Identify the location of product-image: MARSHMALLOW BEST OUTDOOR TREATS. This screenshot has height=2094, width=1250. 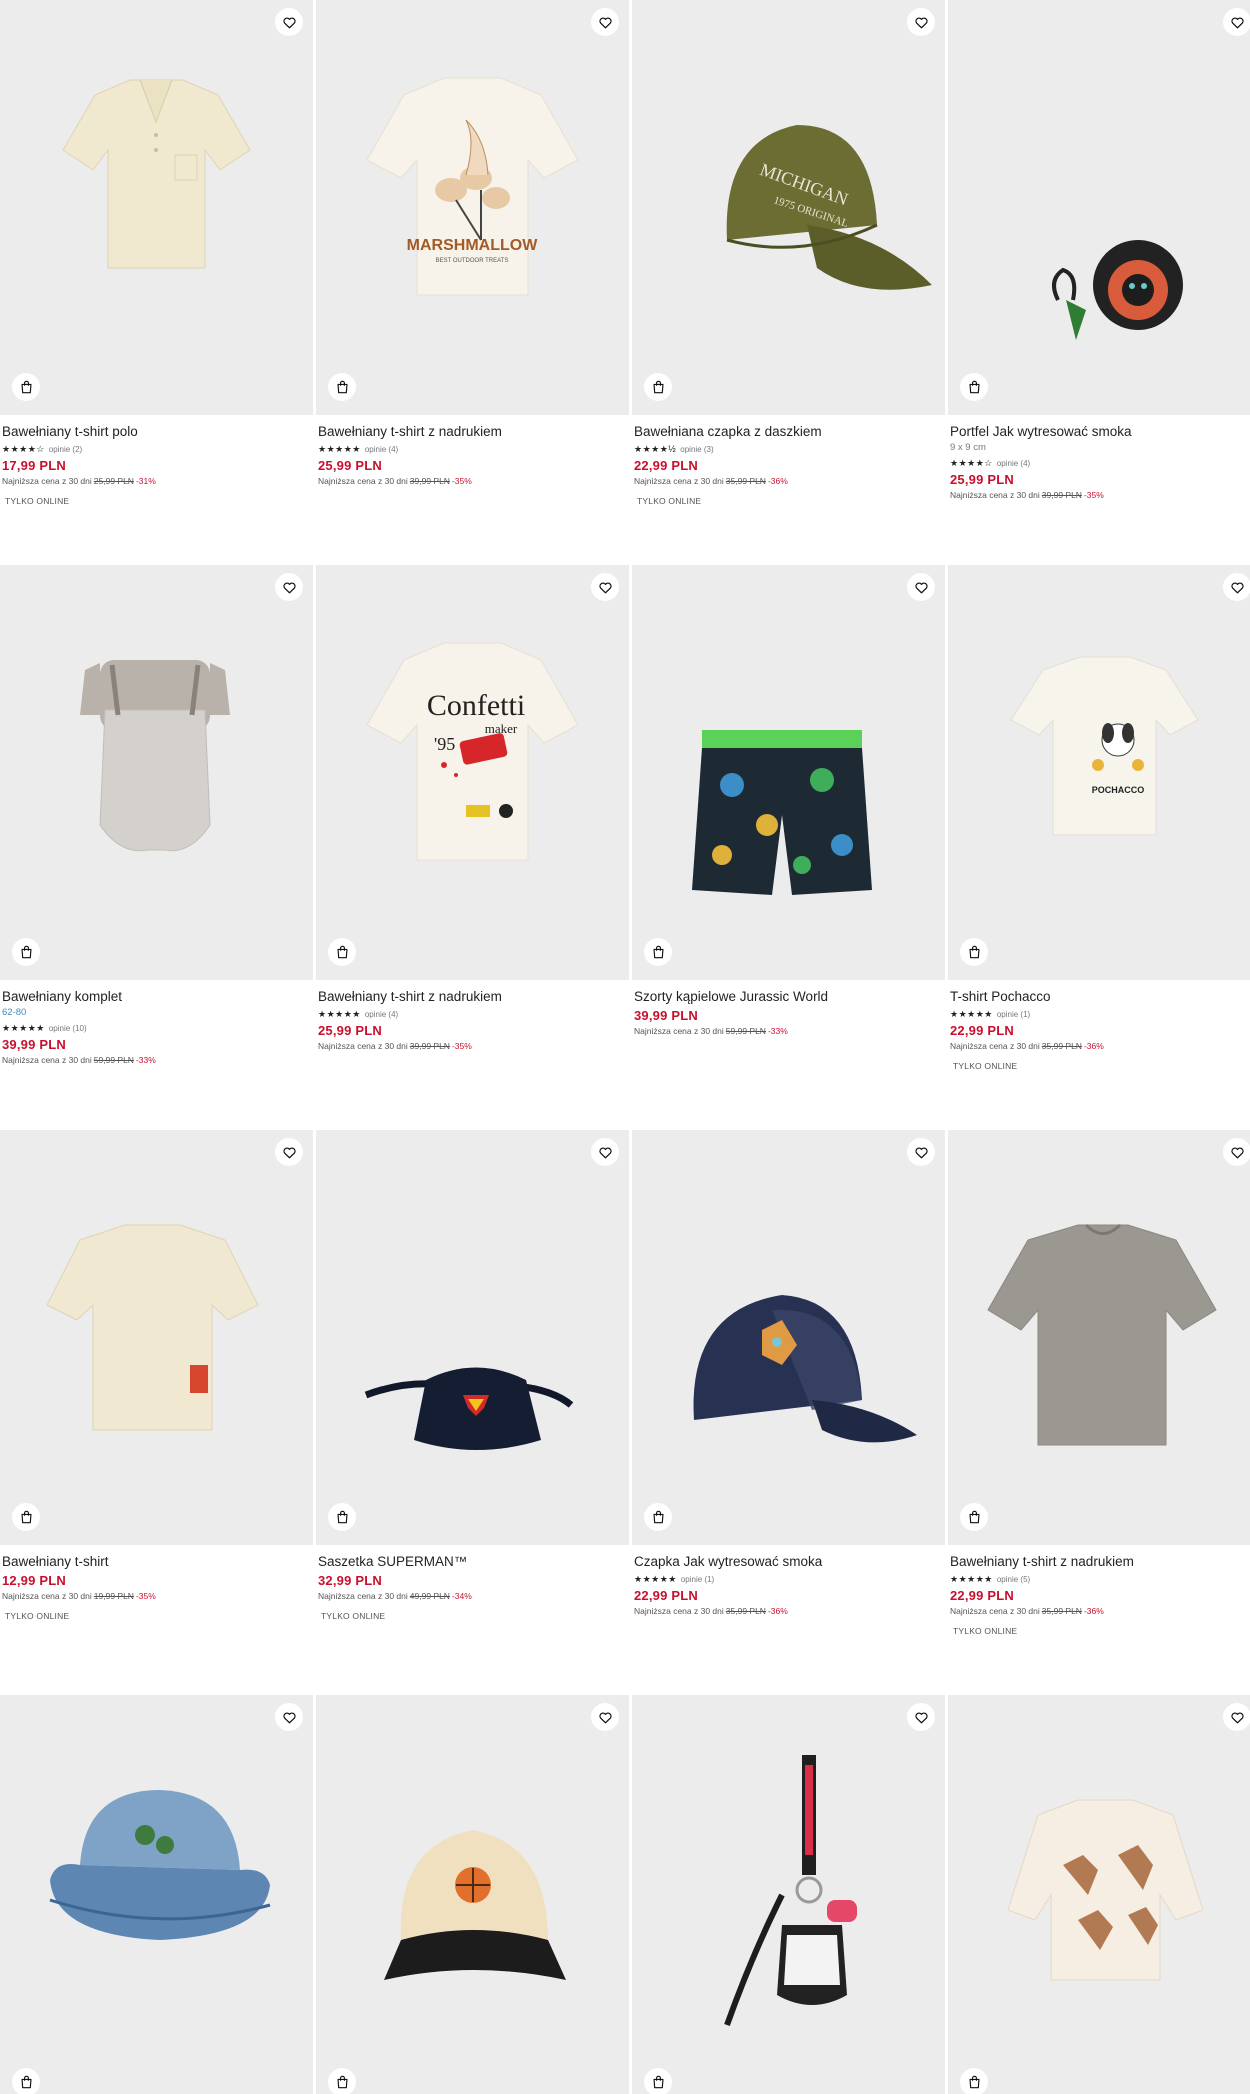
(472, 207).